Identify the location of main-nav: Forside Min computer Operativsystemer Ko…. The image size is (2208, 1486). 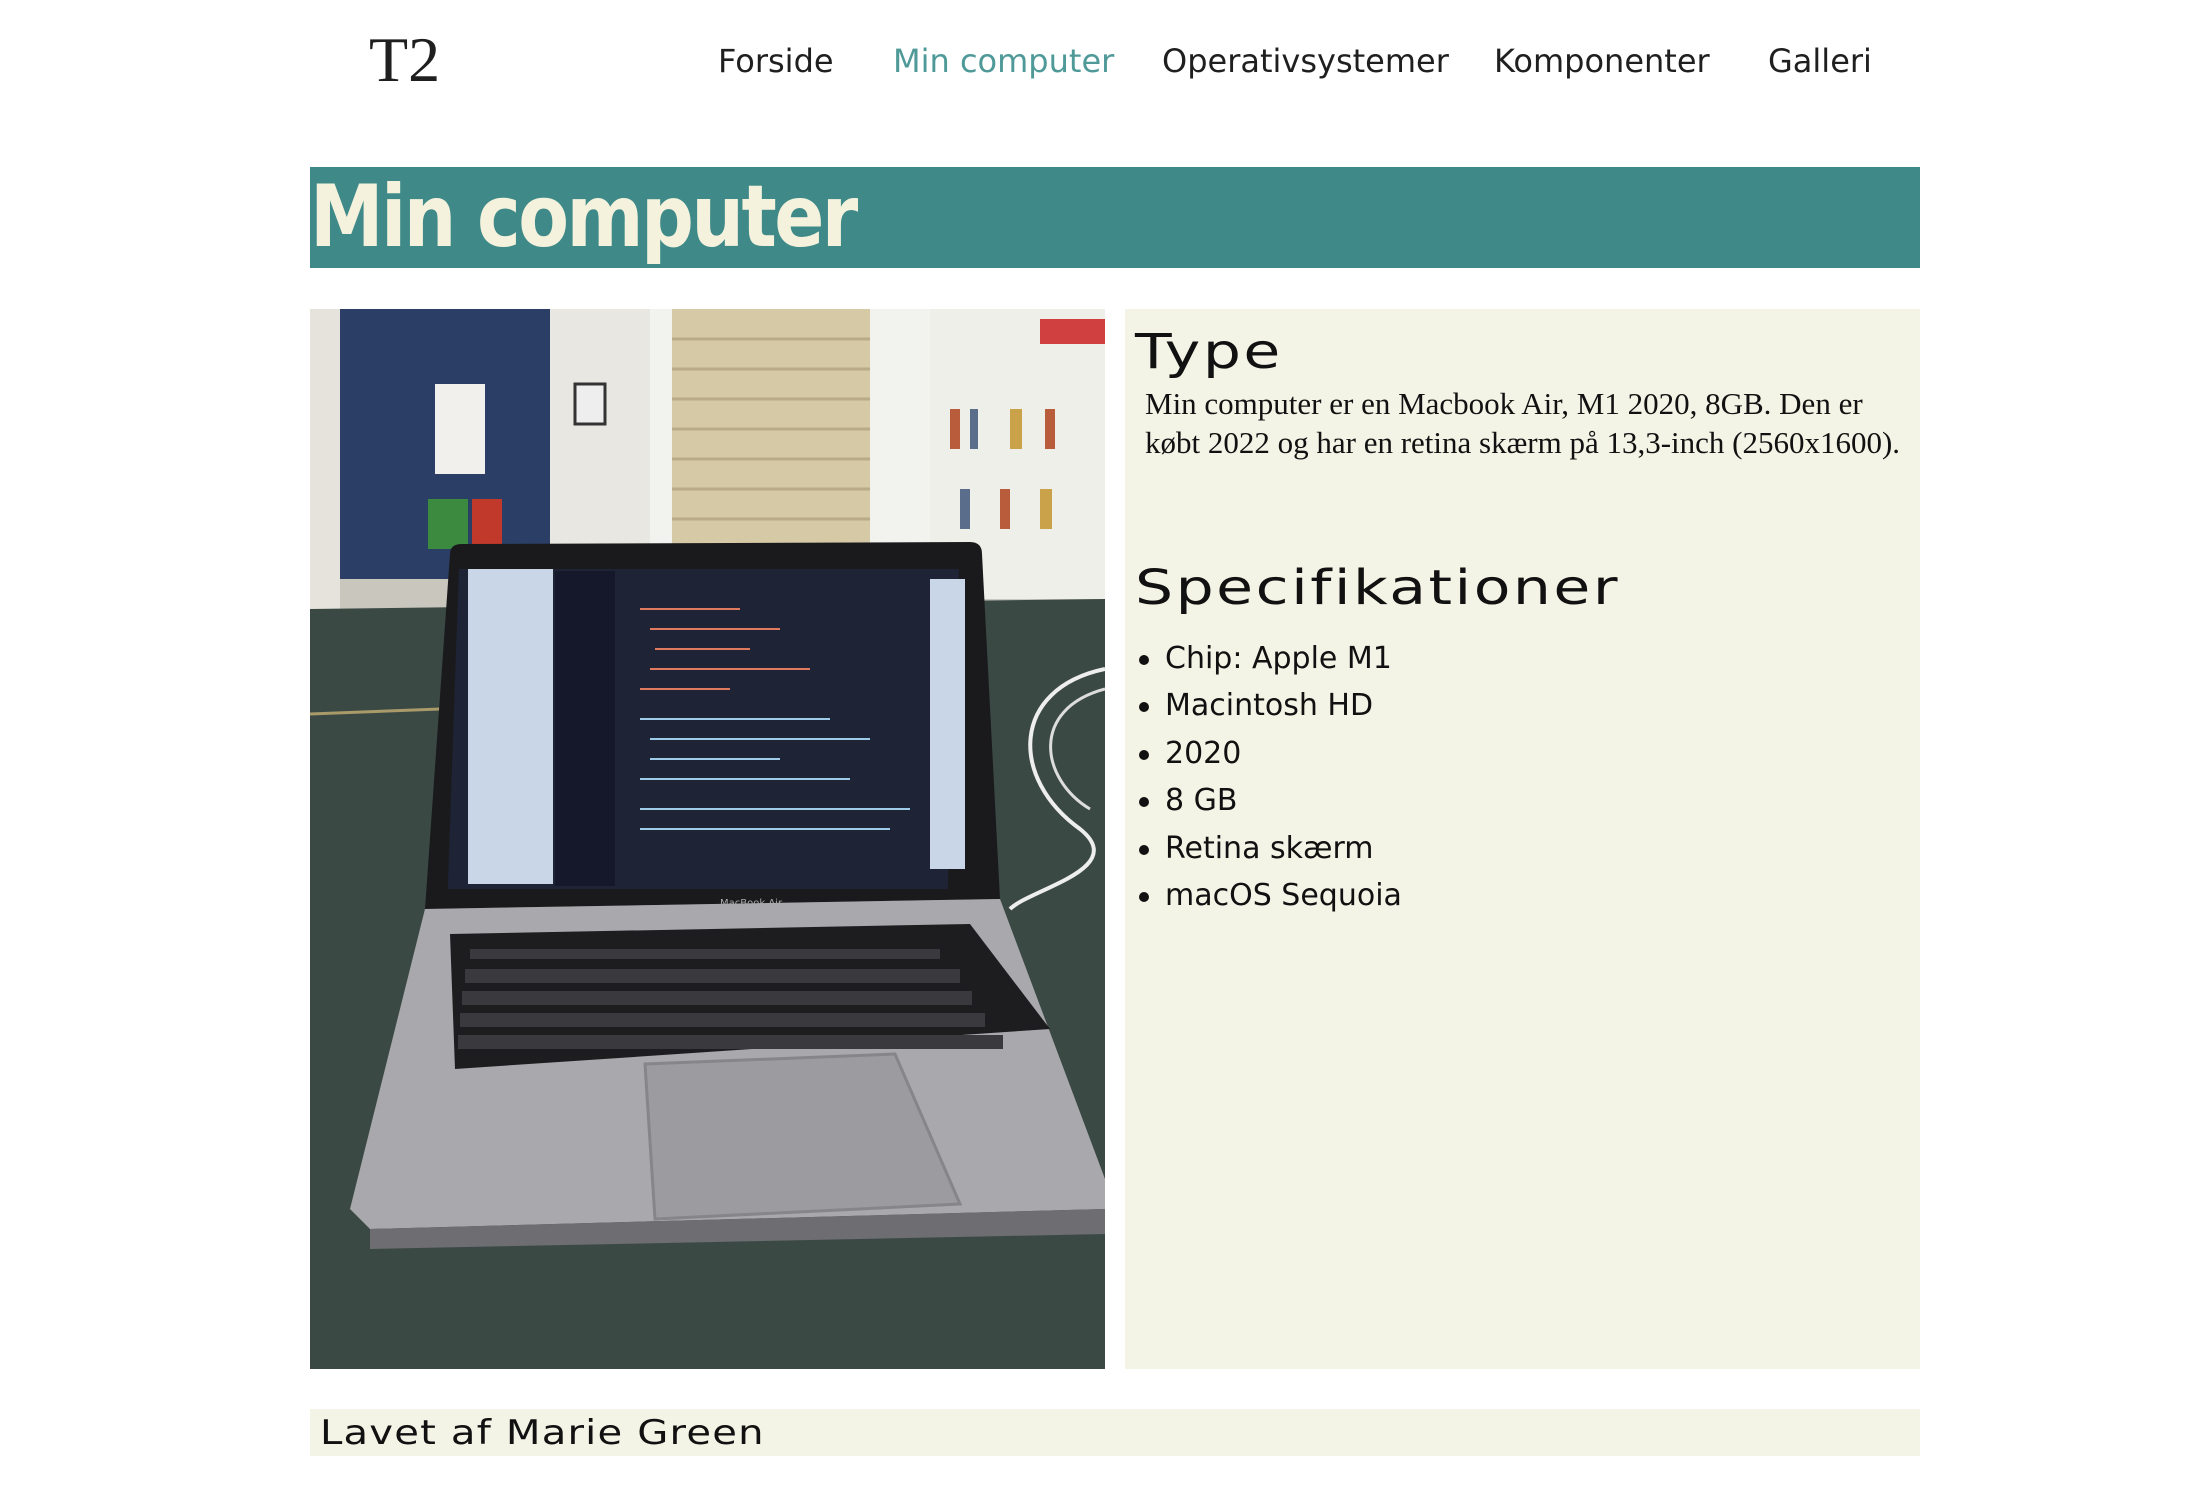
(1104, 61).